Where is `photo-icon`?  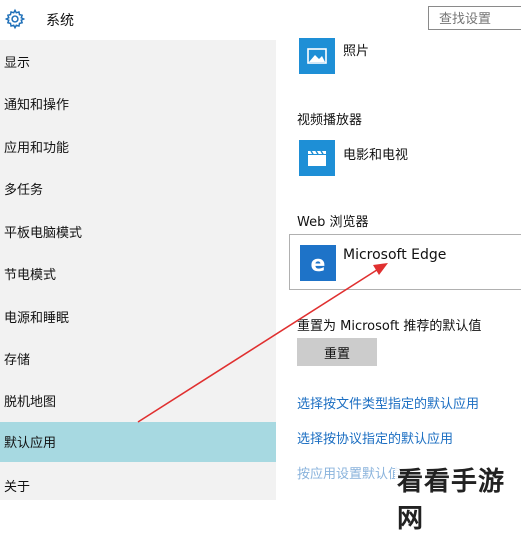 photo-icon is located at coordinates (317, 56).